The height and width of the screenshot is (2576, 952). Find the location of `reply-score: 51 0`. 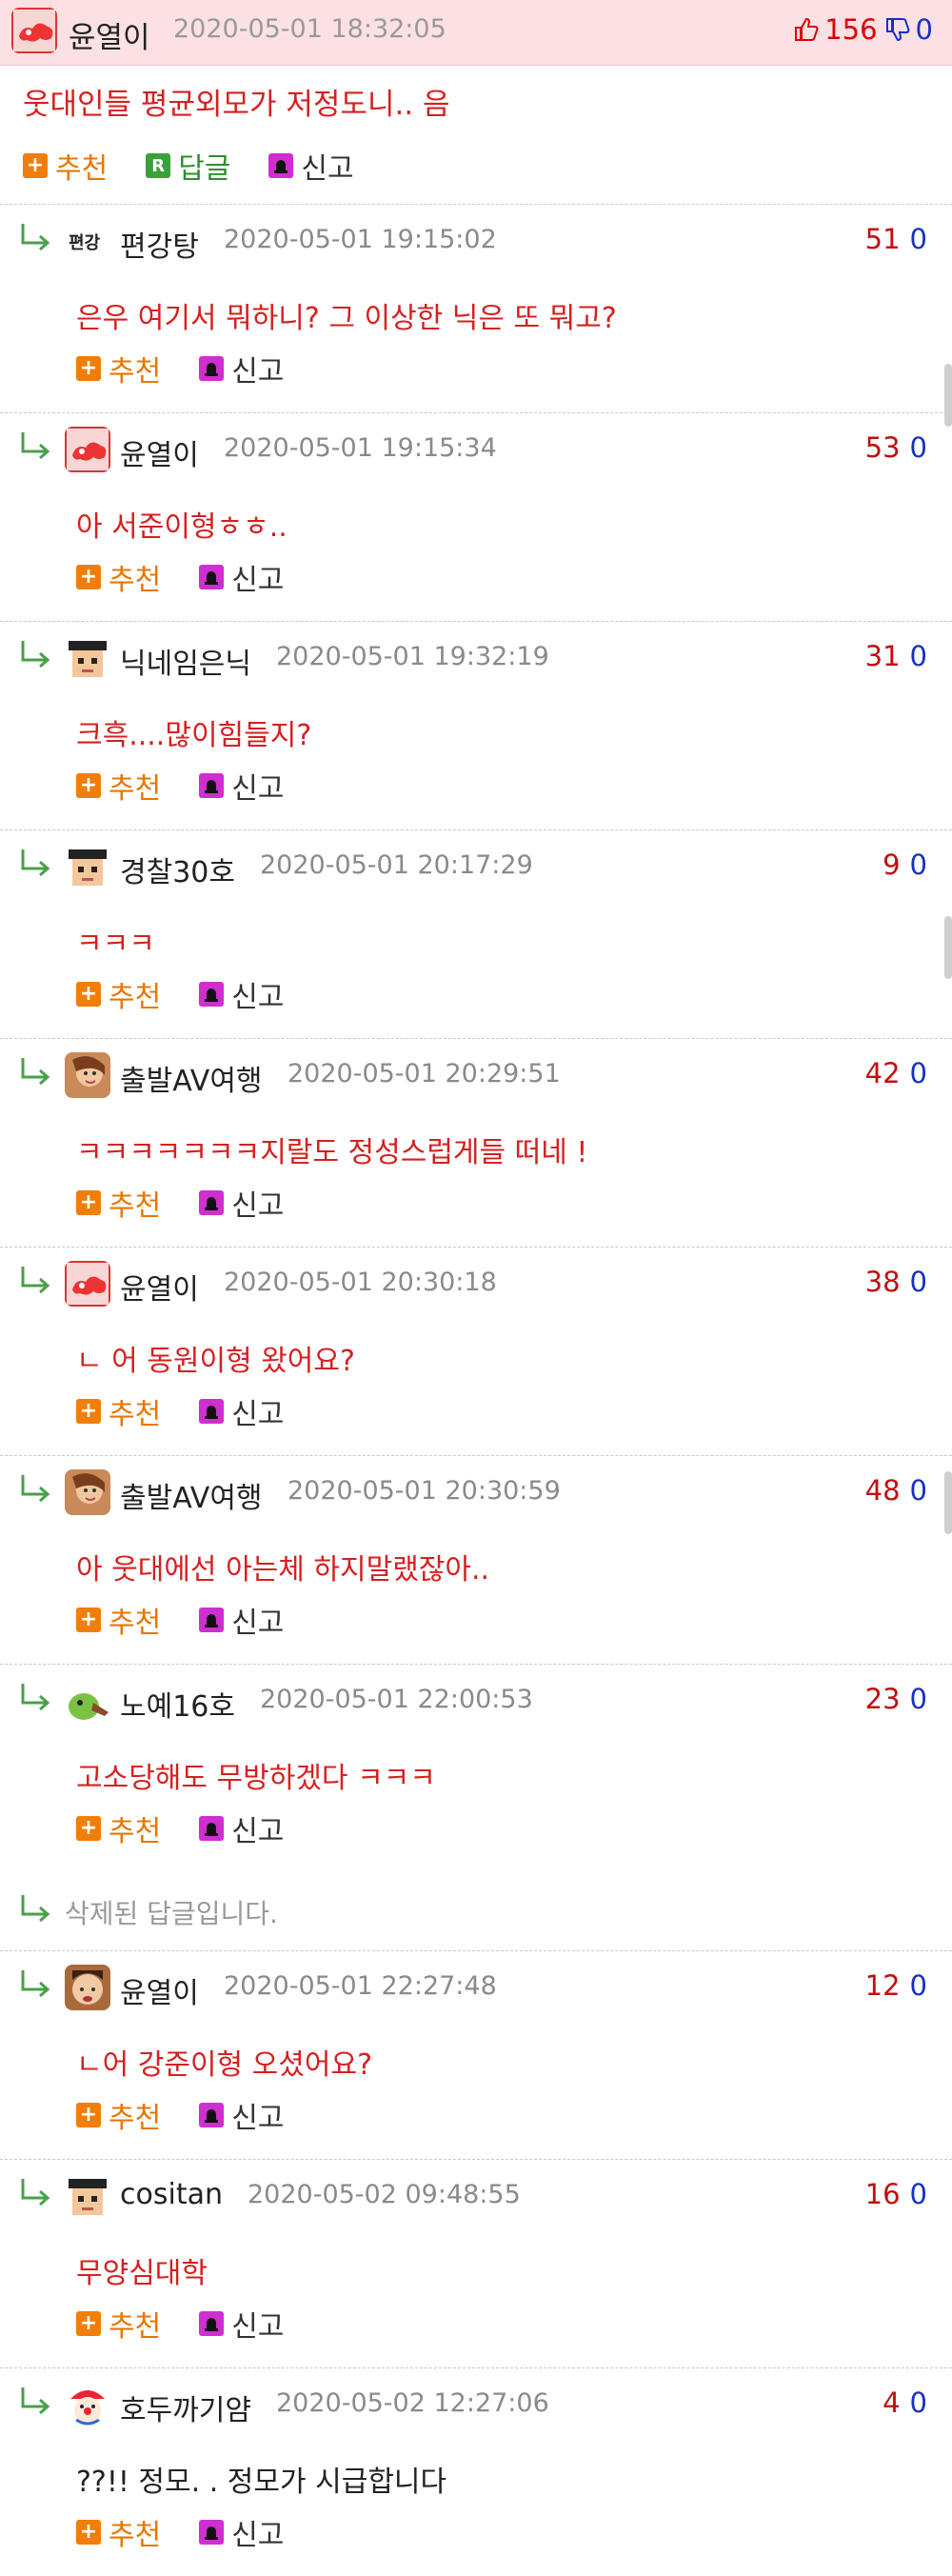

reply-score: 51 0 is located at coordinates (896, 239).